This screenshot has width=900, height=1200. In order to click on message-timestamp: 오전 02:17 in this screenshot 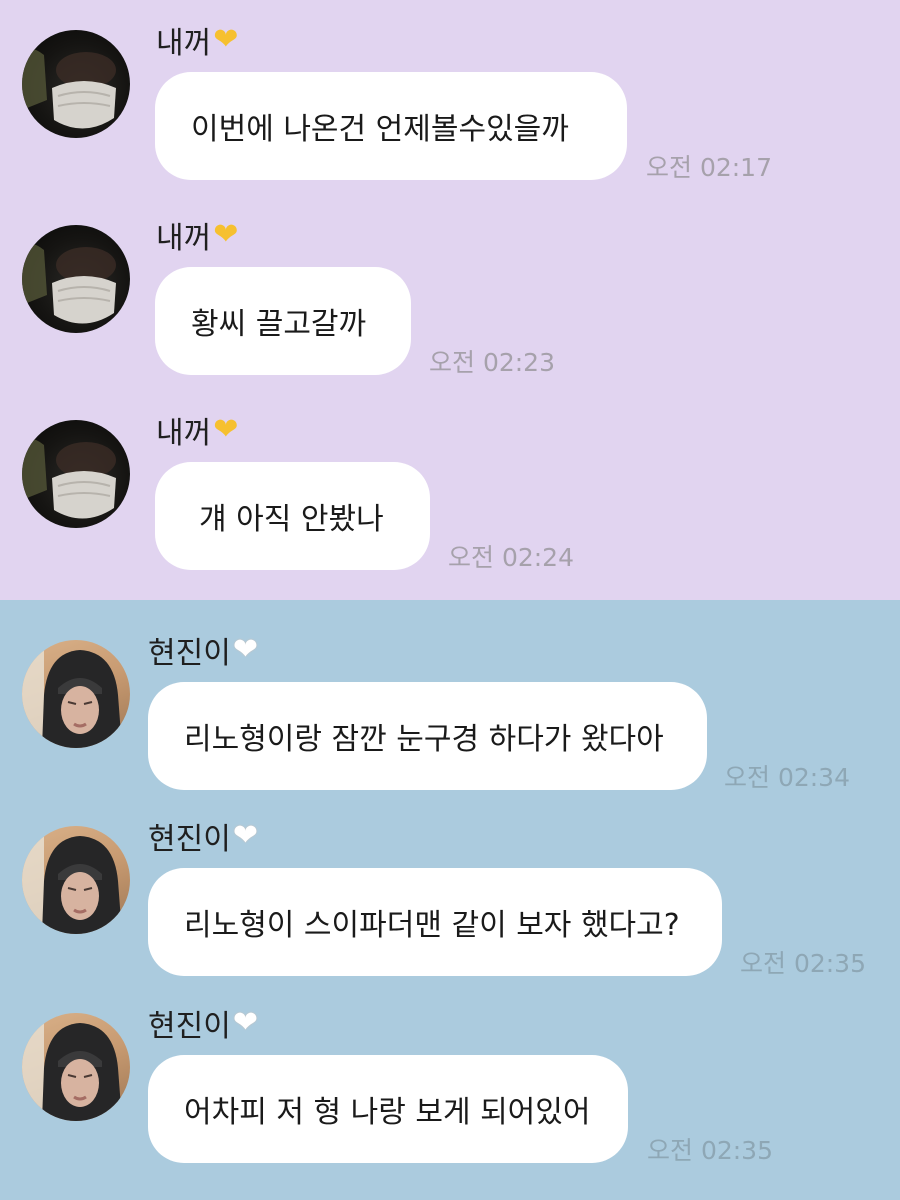, I will do `click(709, 167)`.